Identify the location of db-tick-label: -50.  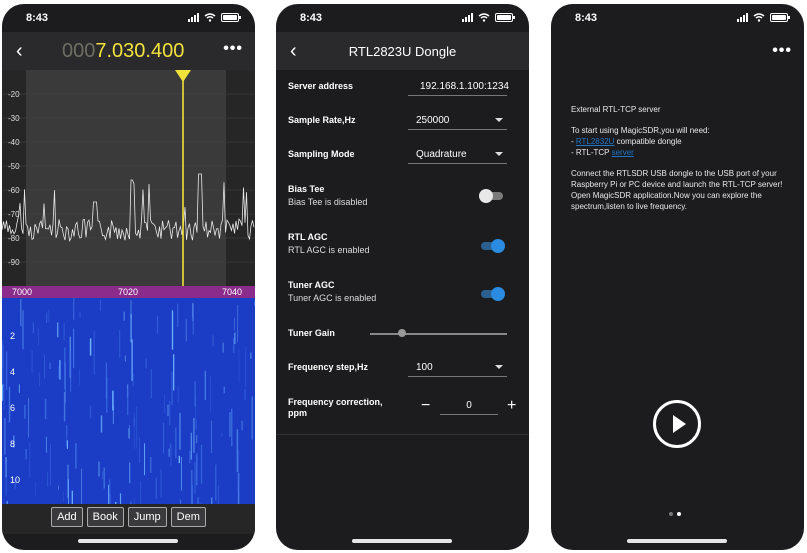
(14, 166).